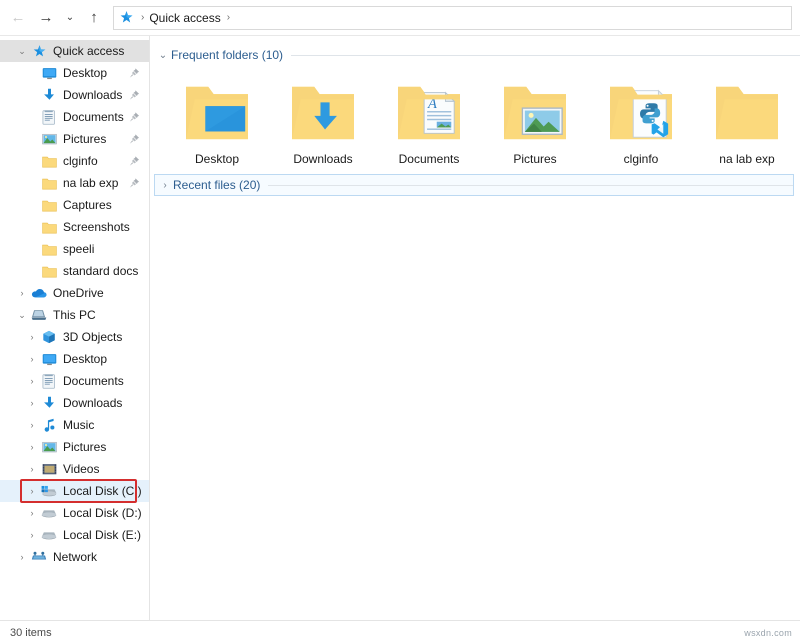 The height and width of the screenshot is (644, 800). Describe the element at coordinates (452, 17) in the screenshot. I see `address-bar: › Quick access ›` at that location.